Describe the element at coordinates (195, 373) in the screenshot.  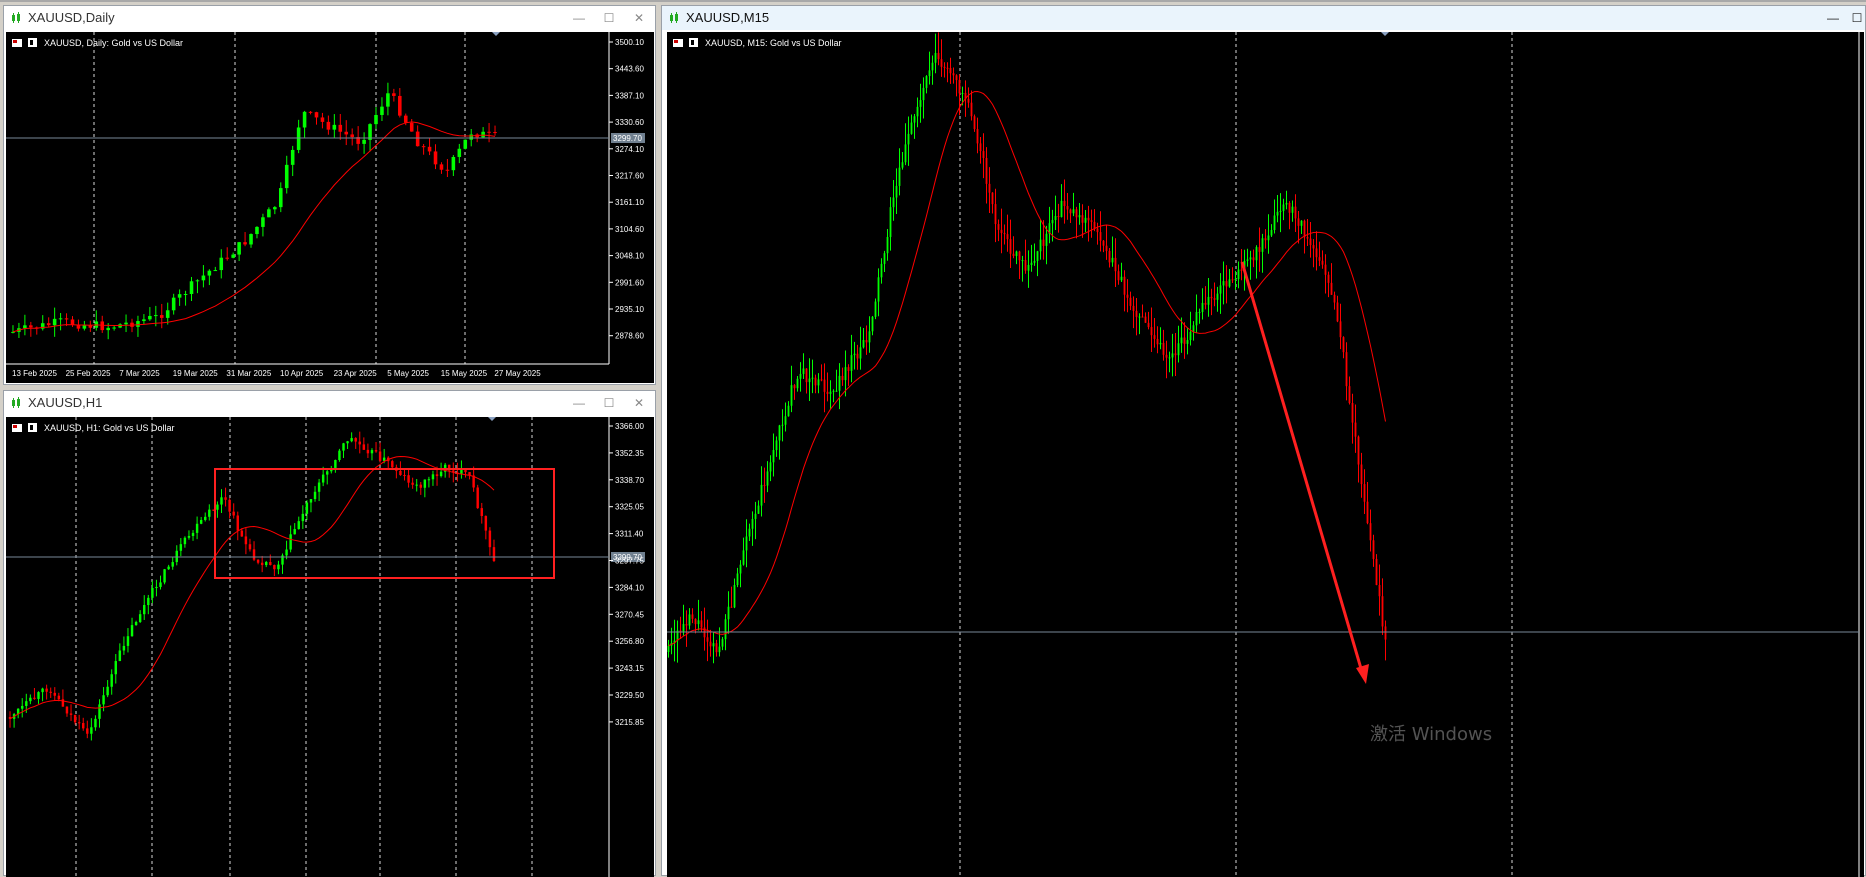
I see `time-tick-label: 19 Mar 2025` at that location.